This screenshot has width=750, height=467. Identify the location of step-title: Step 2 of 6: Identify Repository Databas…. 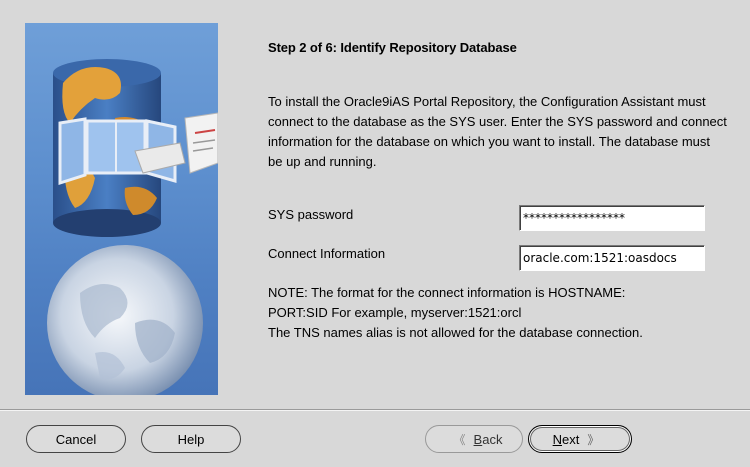
(392, 47).